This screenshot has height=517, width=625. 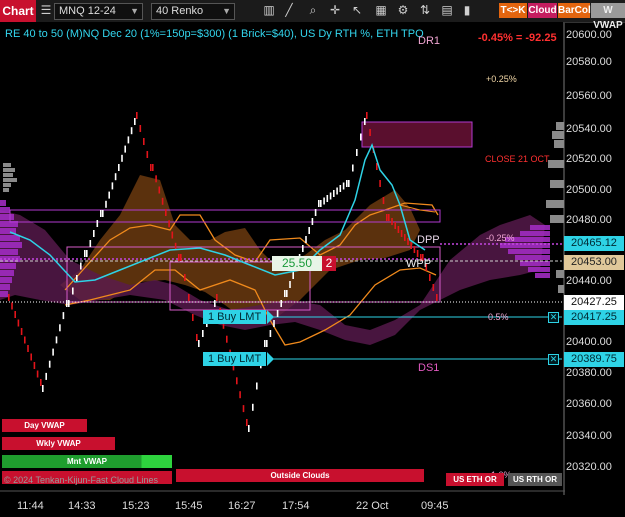 What do you see at coordinates (313, 10) in the screenshot?
I see `zoom-icon: ⌕` at bounding box center [313, 10].